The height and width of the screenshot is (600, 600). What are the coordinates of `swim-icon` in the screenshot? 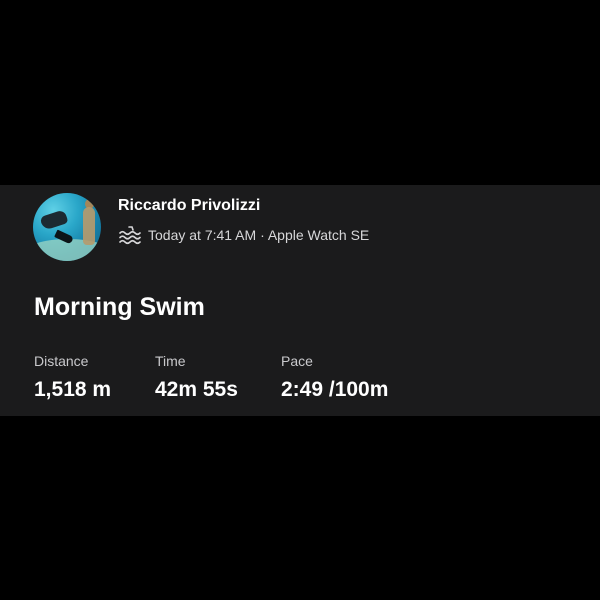 It's located at (130, 235).